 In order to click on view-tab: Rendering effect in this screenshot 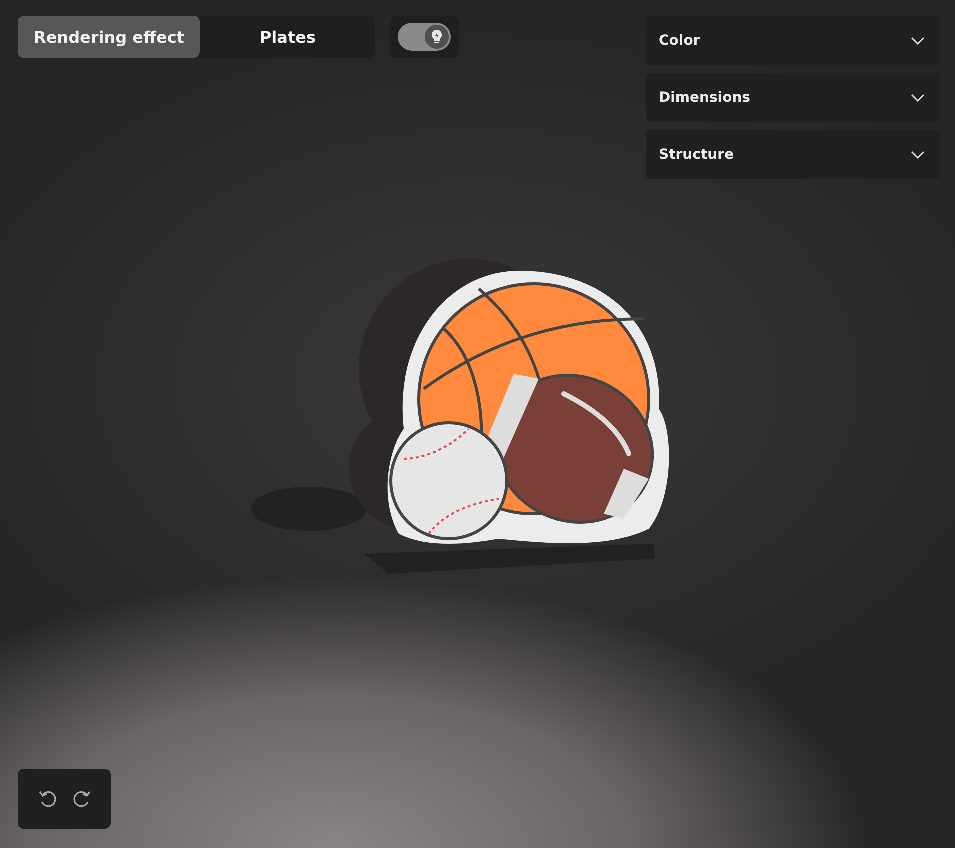, I will do `click(109, 37)`.